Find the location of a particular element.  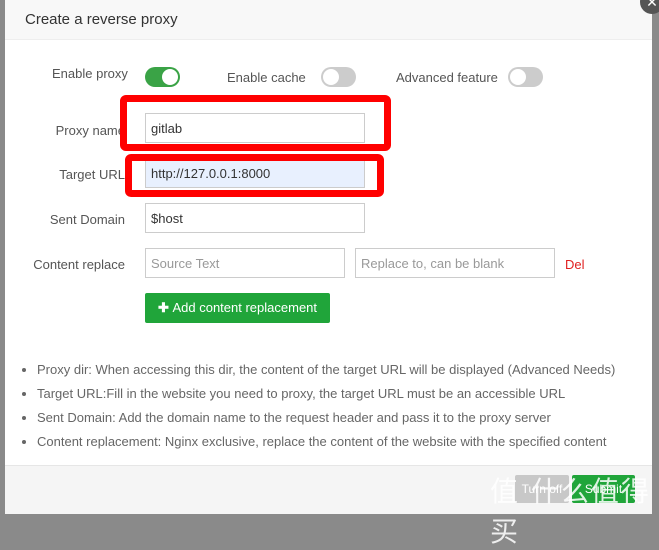

sent-domain-label: Sent Domain is located at coordinates (87, 219).